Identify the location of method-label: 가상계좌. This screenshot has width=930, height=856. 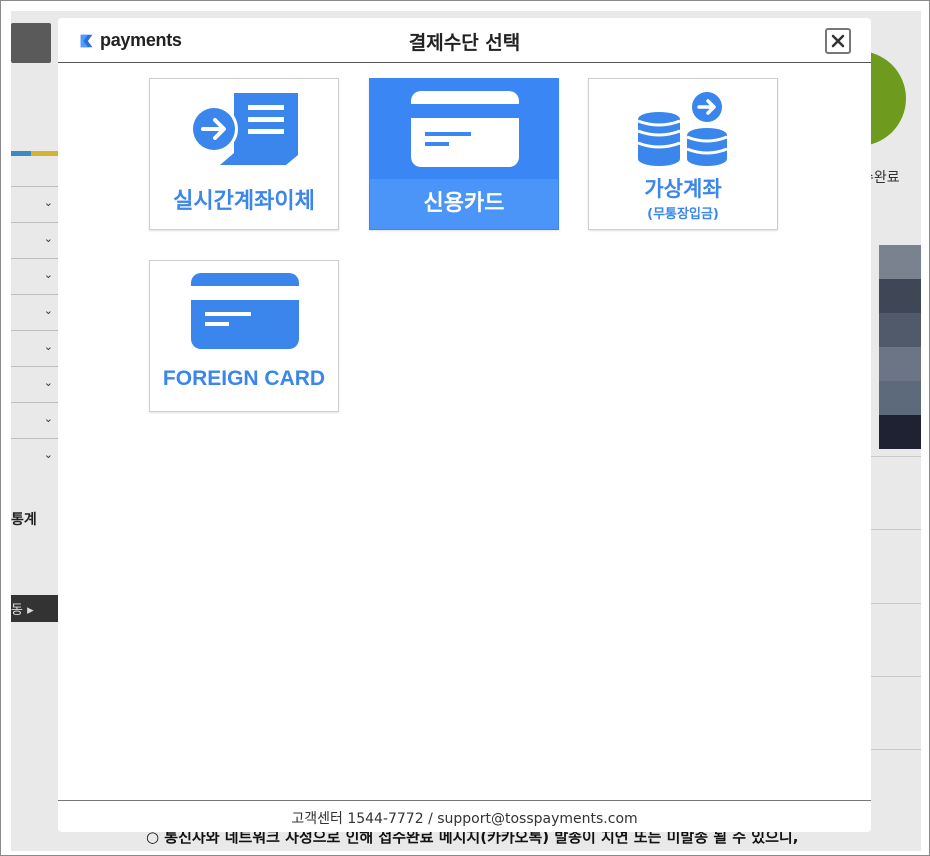
(683, 189).